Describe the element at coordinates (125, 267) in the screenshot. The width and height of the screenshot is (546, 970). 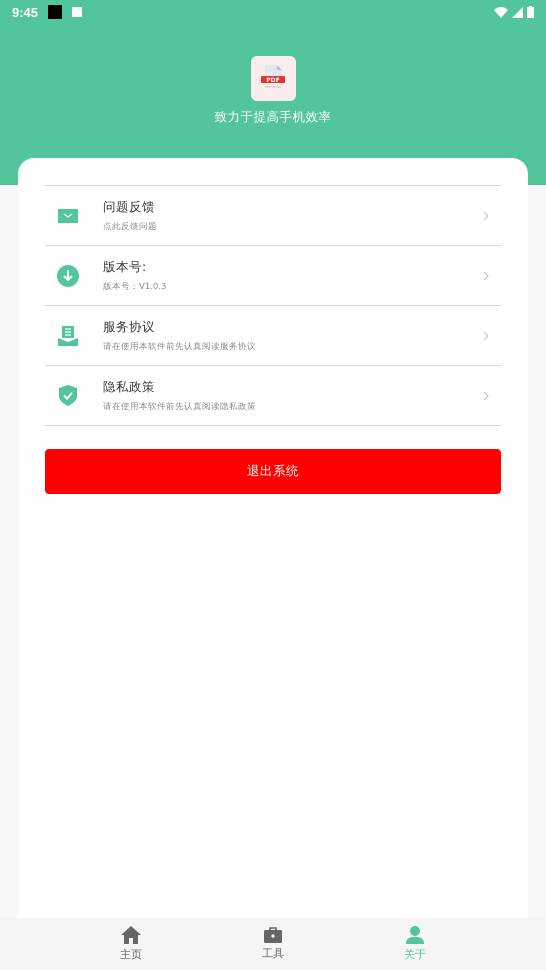
I see `menu-item-title: 版本号:` at that location.